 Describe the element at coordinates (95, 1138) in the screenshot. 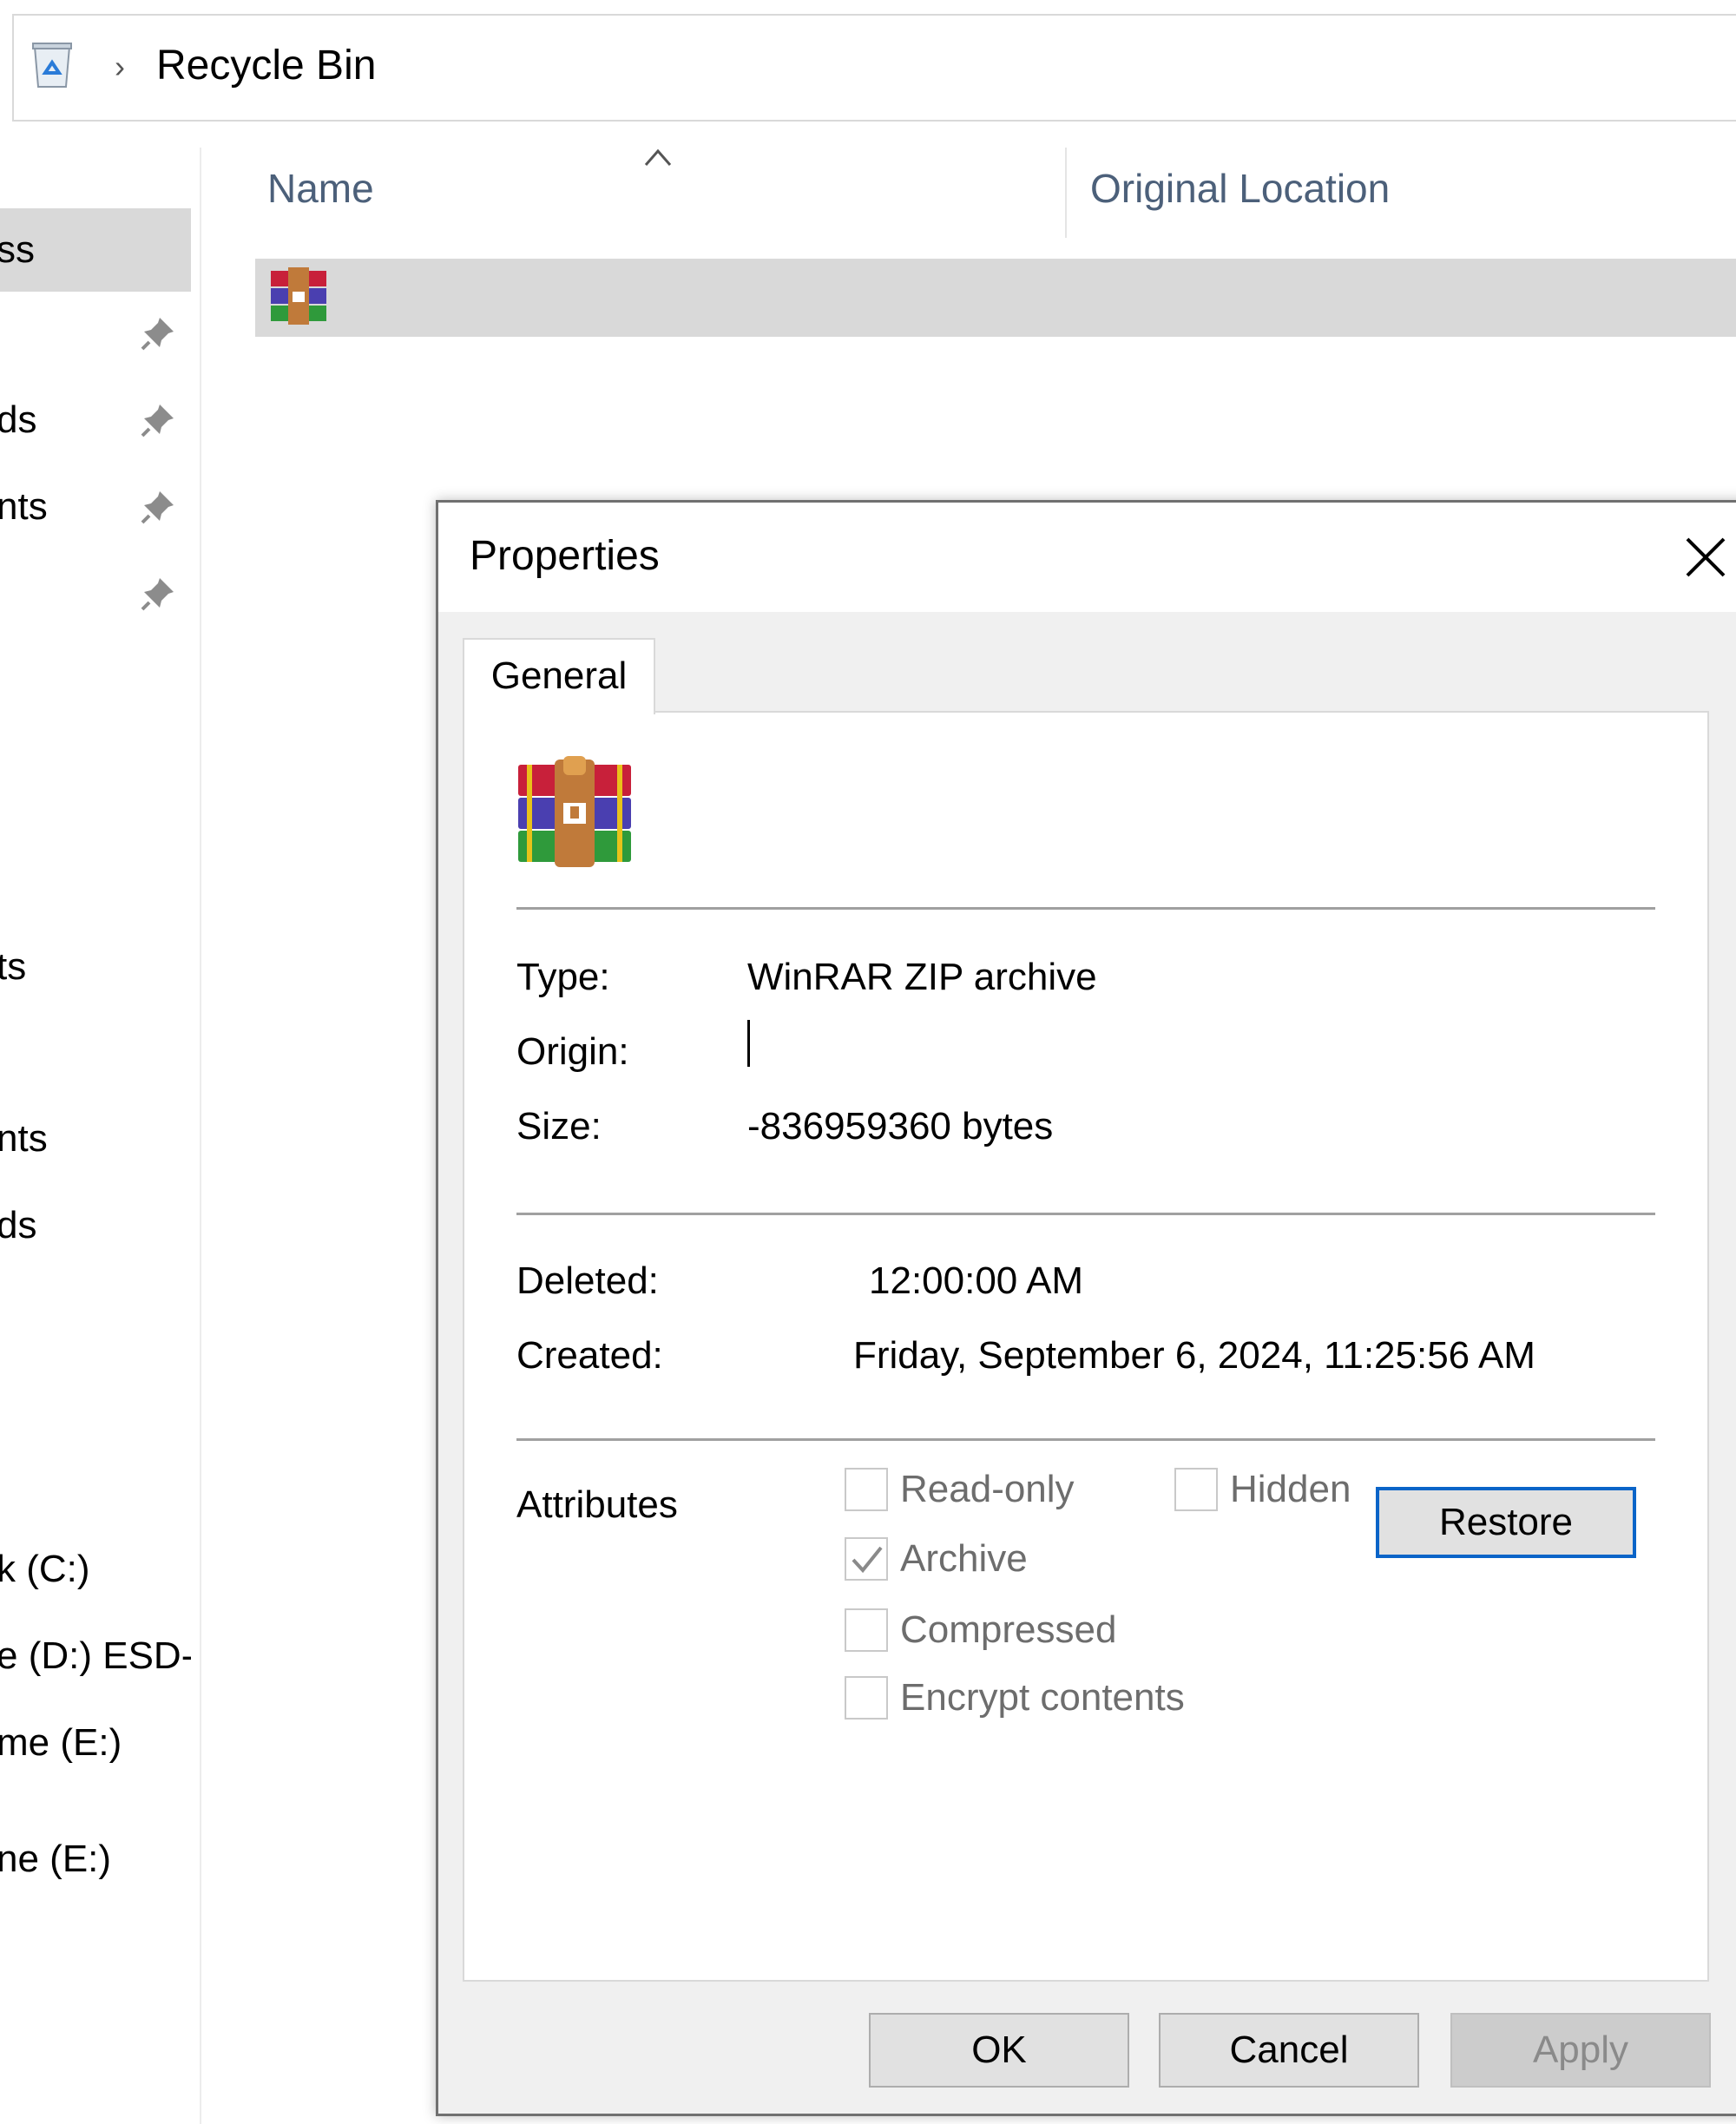

I see `nav-item-nts: nts` at that location.